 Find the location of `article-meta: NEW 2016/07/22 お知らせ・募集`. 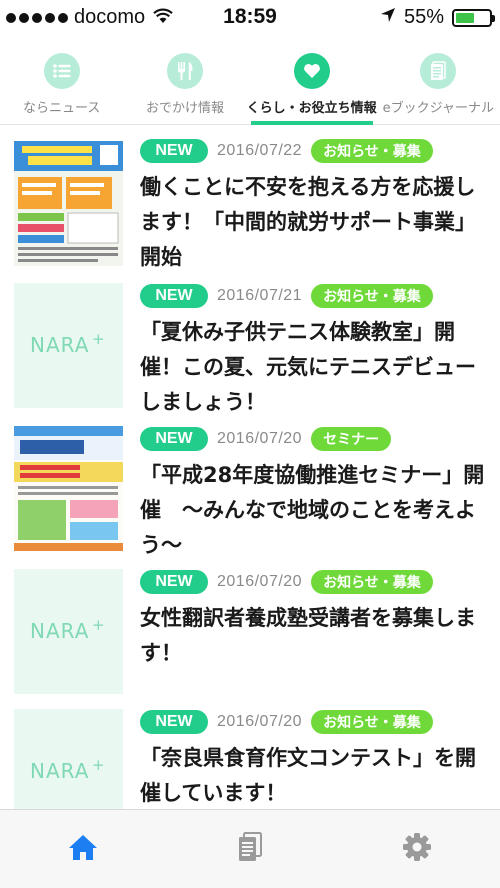

article-meta: NEW 2016/07/22 お知らせ・募集 is located at coordinates (286, 151).